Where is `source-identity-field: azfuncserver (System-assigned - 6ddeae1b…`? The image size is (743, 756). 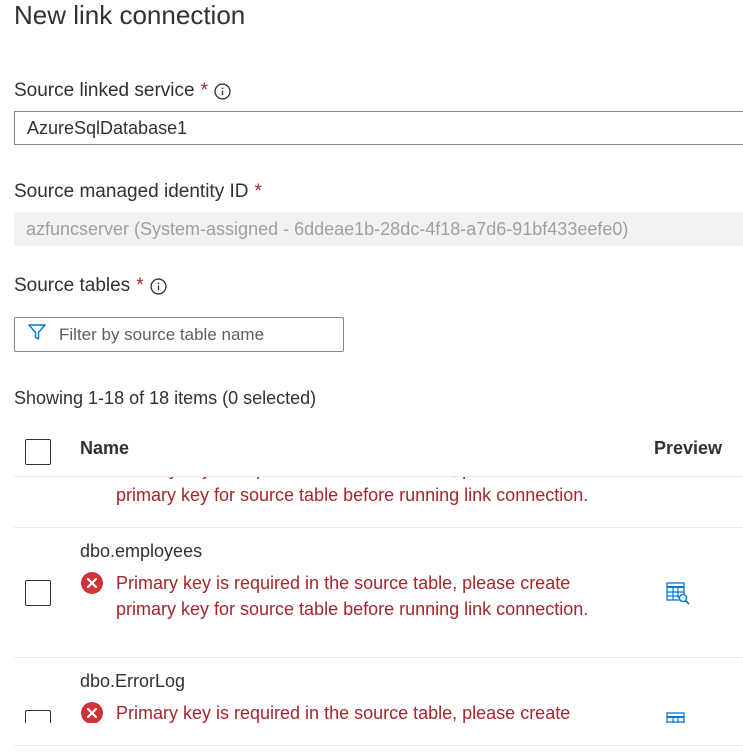
source-identity-field: azfuncserver (System-assigned - 6ddeae1b… is located at coordinates (378, 229).